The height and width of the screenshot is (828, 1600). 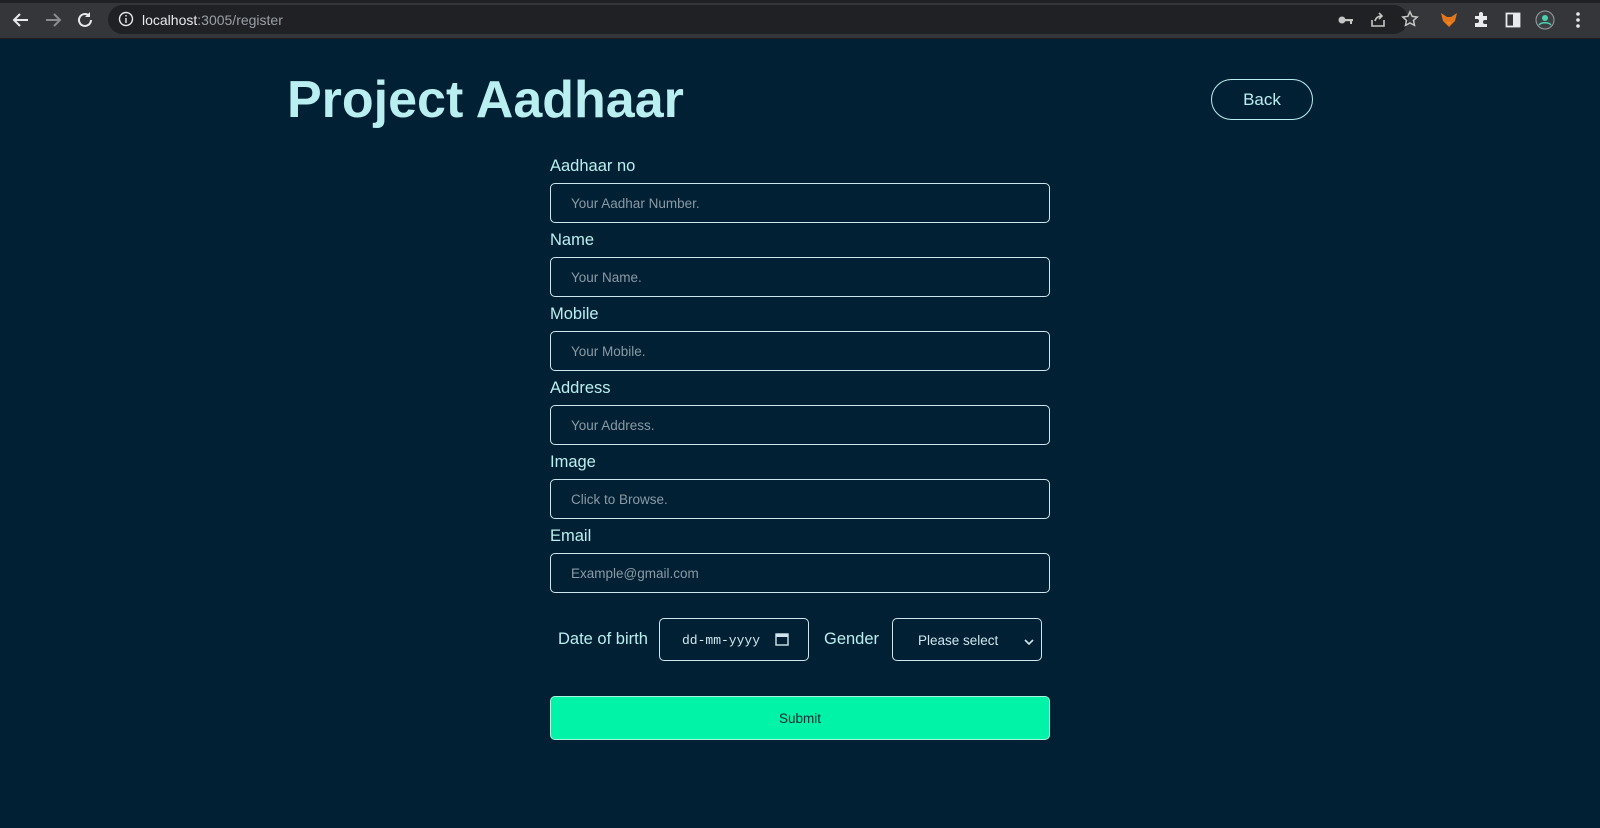 What do you see at coordinates (571, 536) in the screenshot?
I see `email-label: Email` at bounding box center [571, 536].